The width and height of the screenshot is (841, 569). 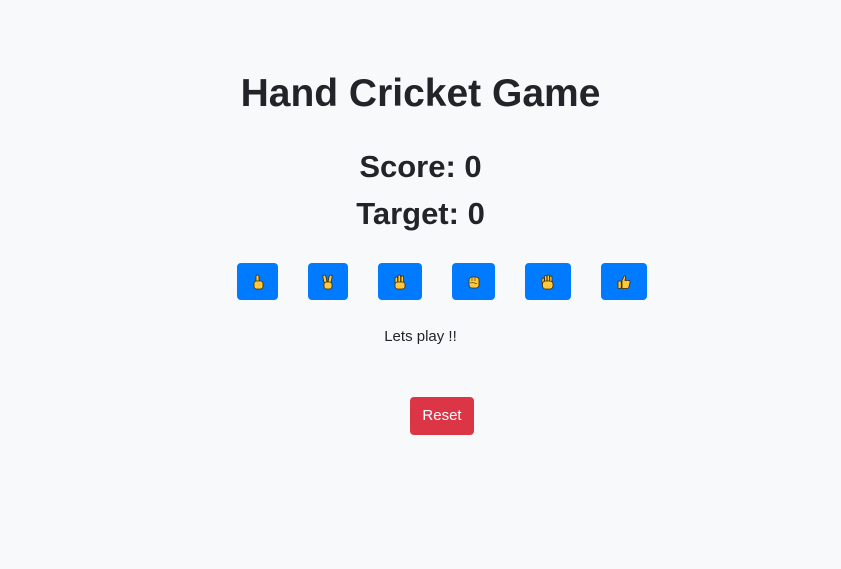 What do you see at coordinates (442, 416) in the screenshot?
I see `reset-button: Reset` at bounding box center [442, 416].